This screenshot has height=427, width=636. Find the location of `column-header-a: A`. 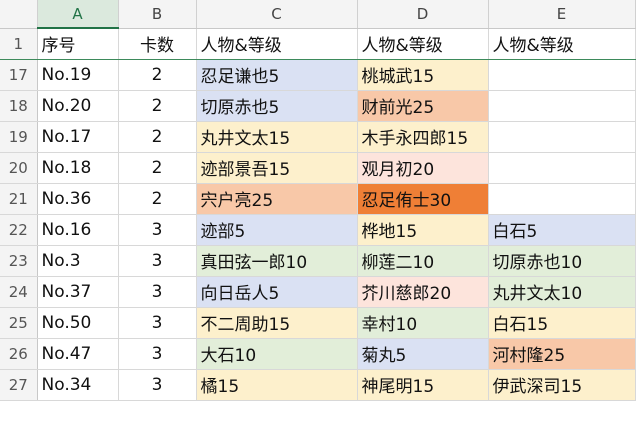

column-header-a: A is located at coordinates (78, 14).